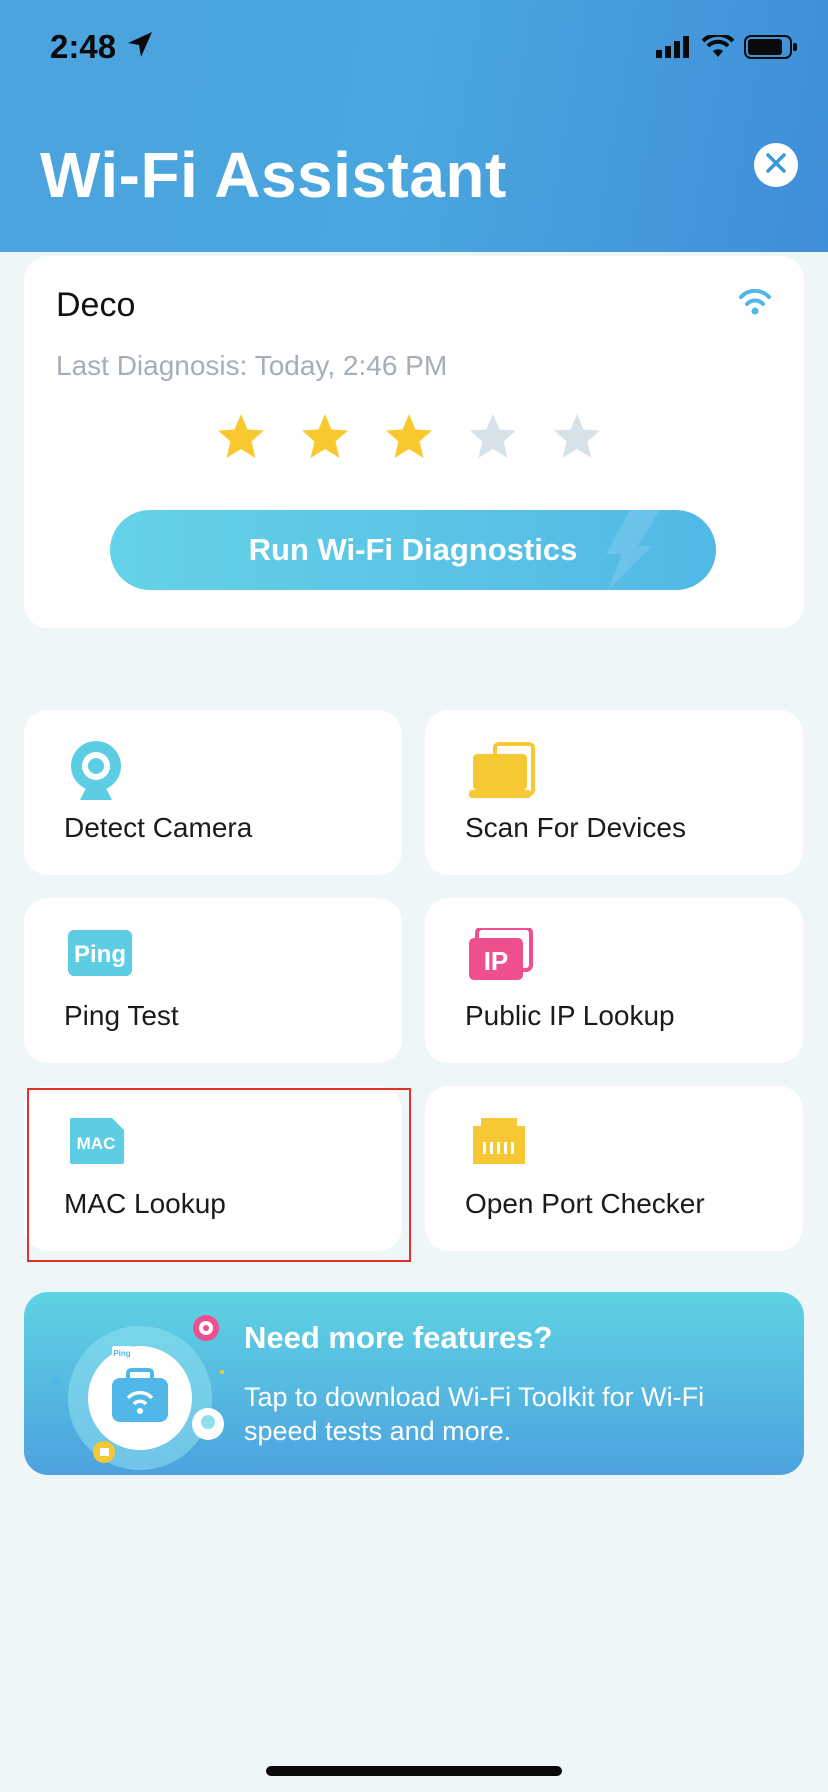  I want to click on status-icons, so click(727, 48).